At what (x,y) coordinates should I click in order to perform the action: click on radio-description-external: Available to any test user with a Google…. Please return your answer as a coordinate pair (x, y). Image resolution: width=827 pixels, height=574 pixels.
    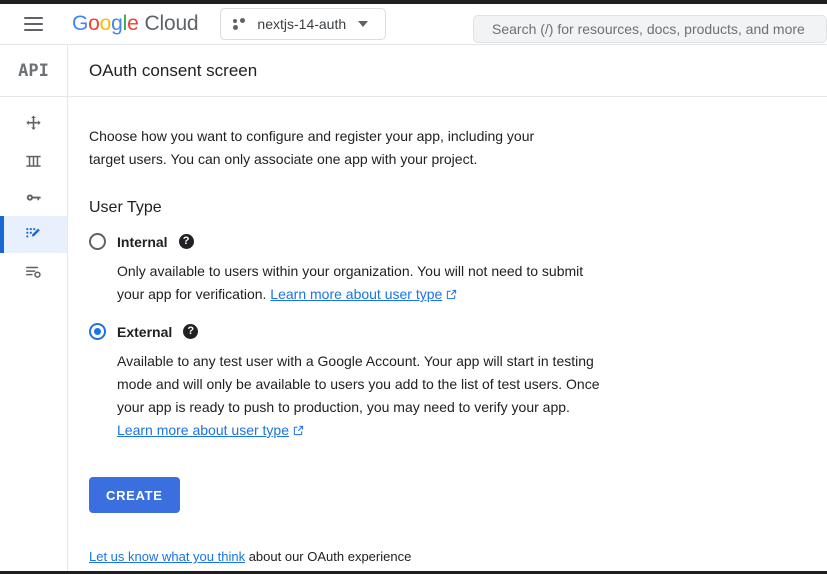
    Looking at the image, I should click on (364, 396).